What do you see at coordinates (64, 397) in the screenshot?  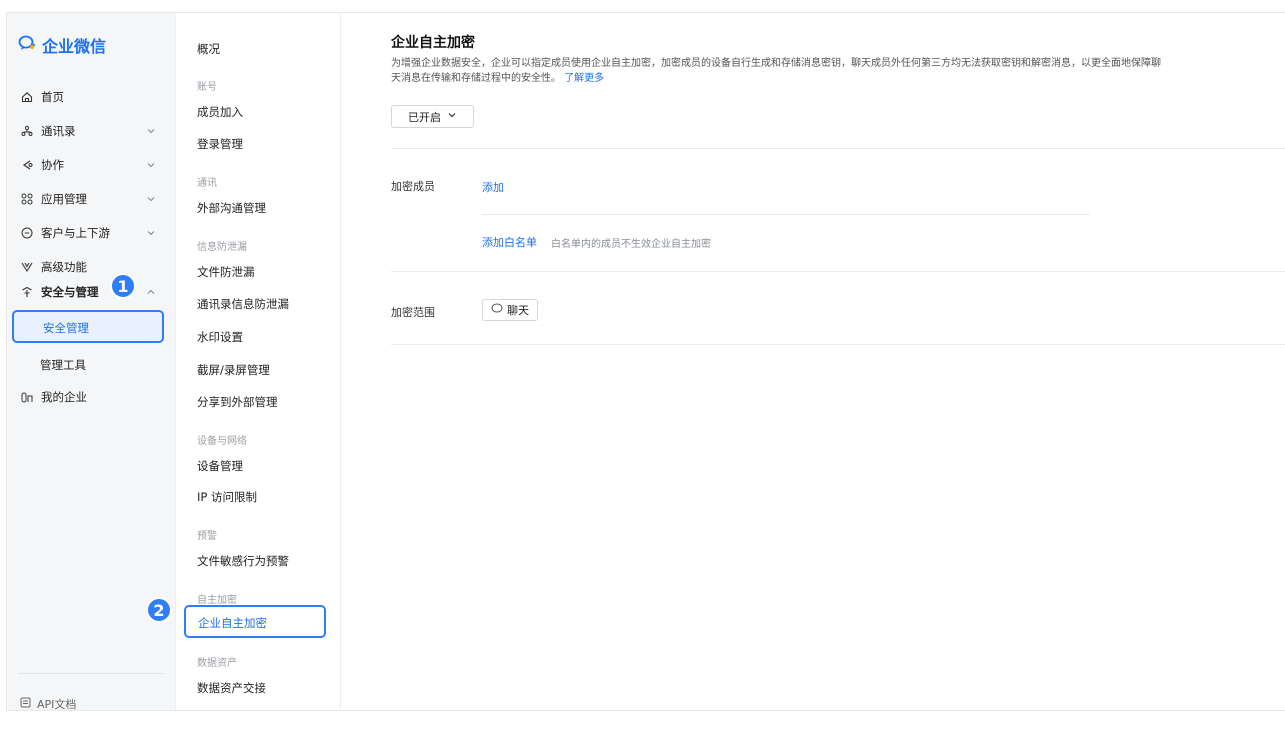 I see `nav-label: 我的企业` at bounding box center [64, 397].